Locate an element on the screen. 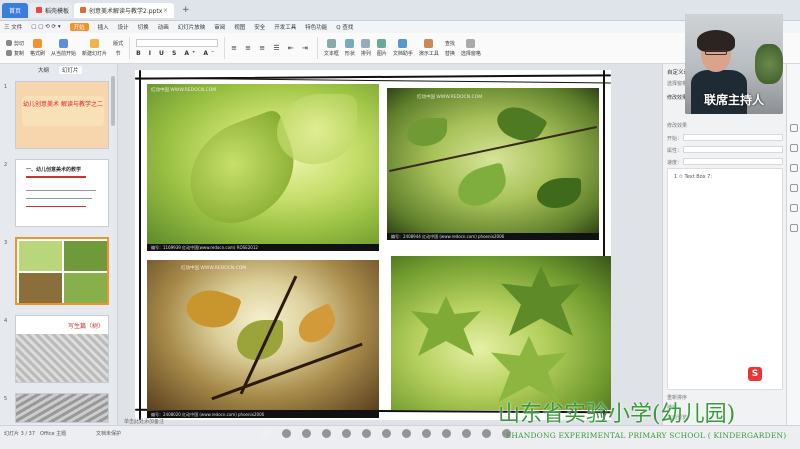 This screenshot has width=800, height=449. play-icon is located at coordinates (64, 43).